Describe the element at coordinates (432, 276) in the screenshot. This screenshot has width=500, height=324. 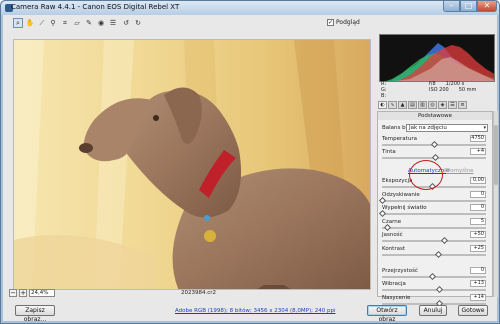
I see `clarity-slider-thumb` at that location.